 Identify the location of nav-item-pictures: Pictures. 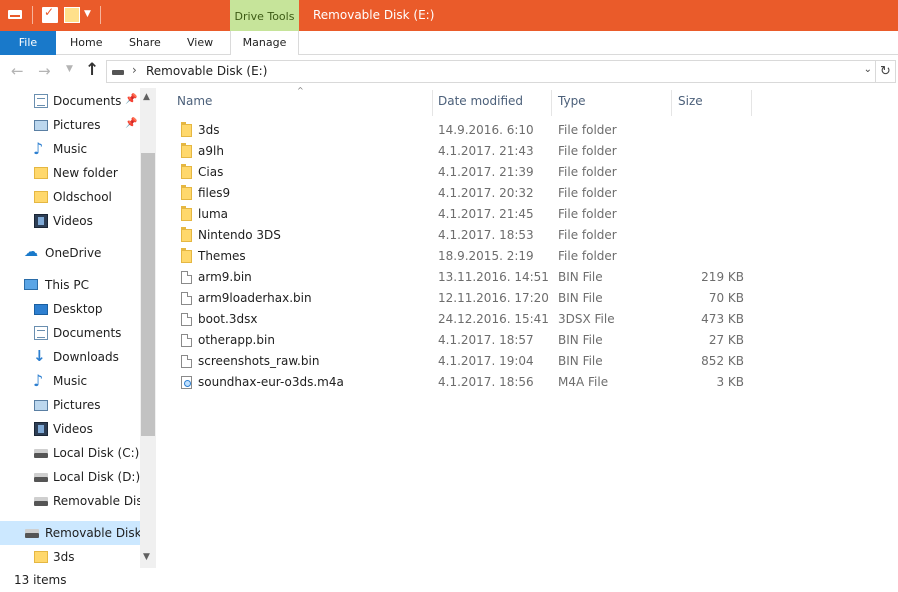
(70, 405).